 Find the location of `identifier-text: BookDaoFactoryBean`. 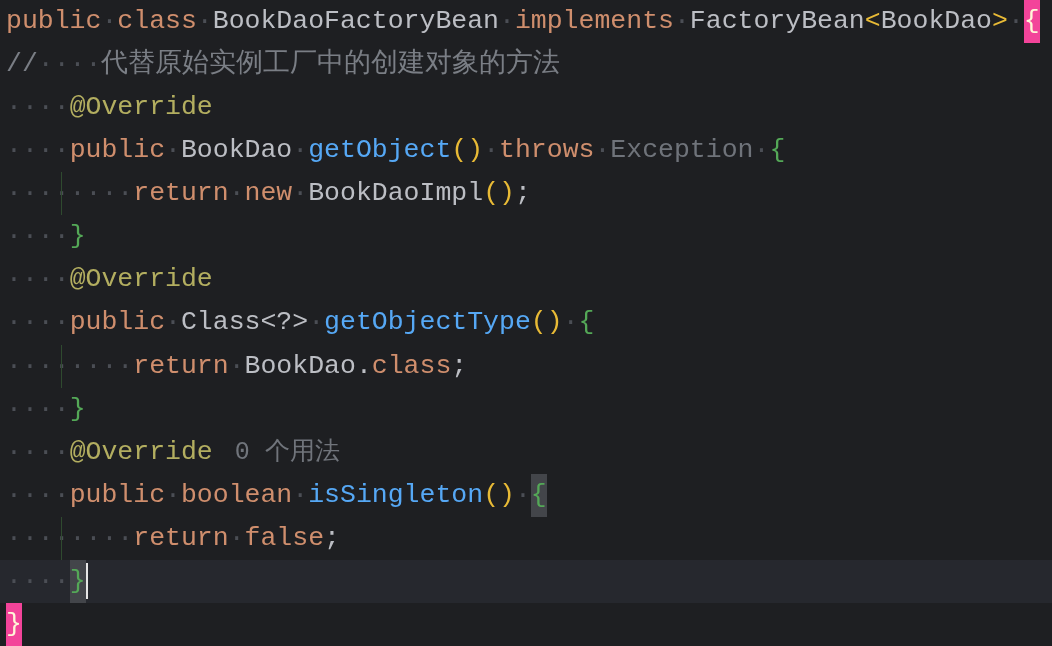

identifier-text: BookDaoFactoryBean is located at coordinates (355, 21).